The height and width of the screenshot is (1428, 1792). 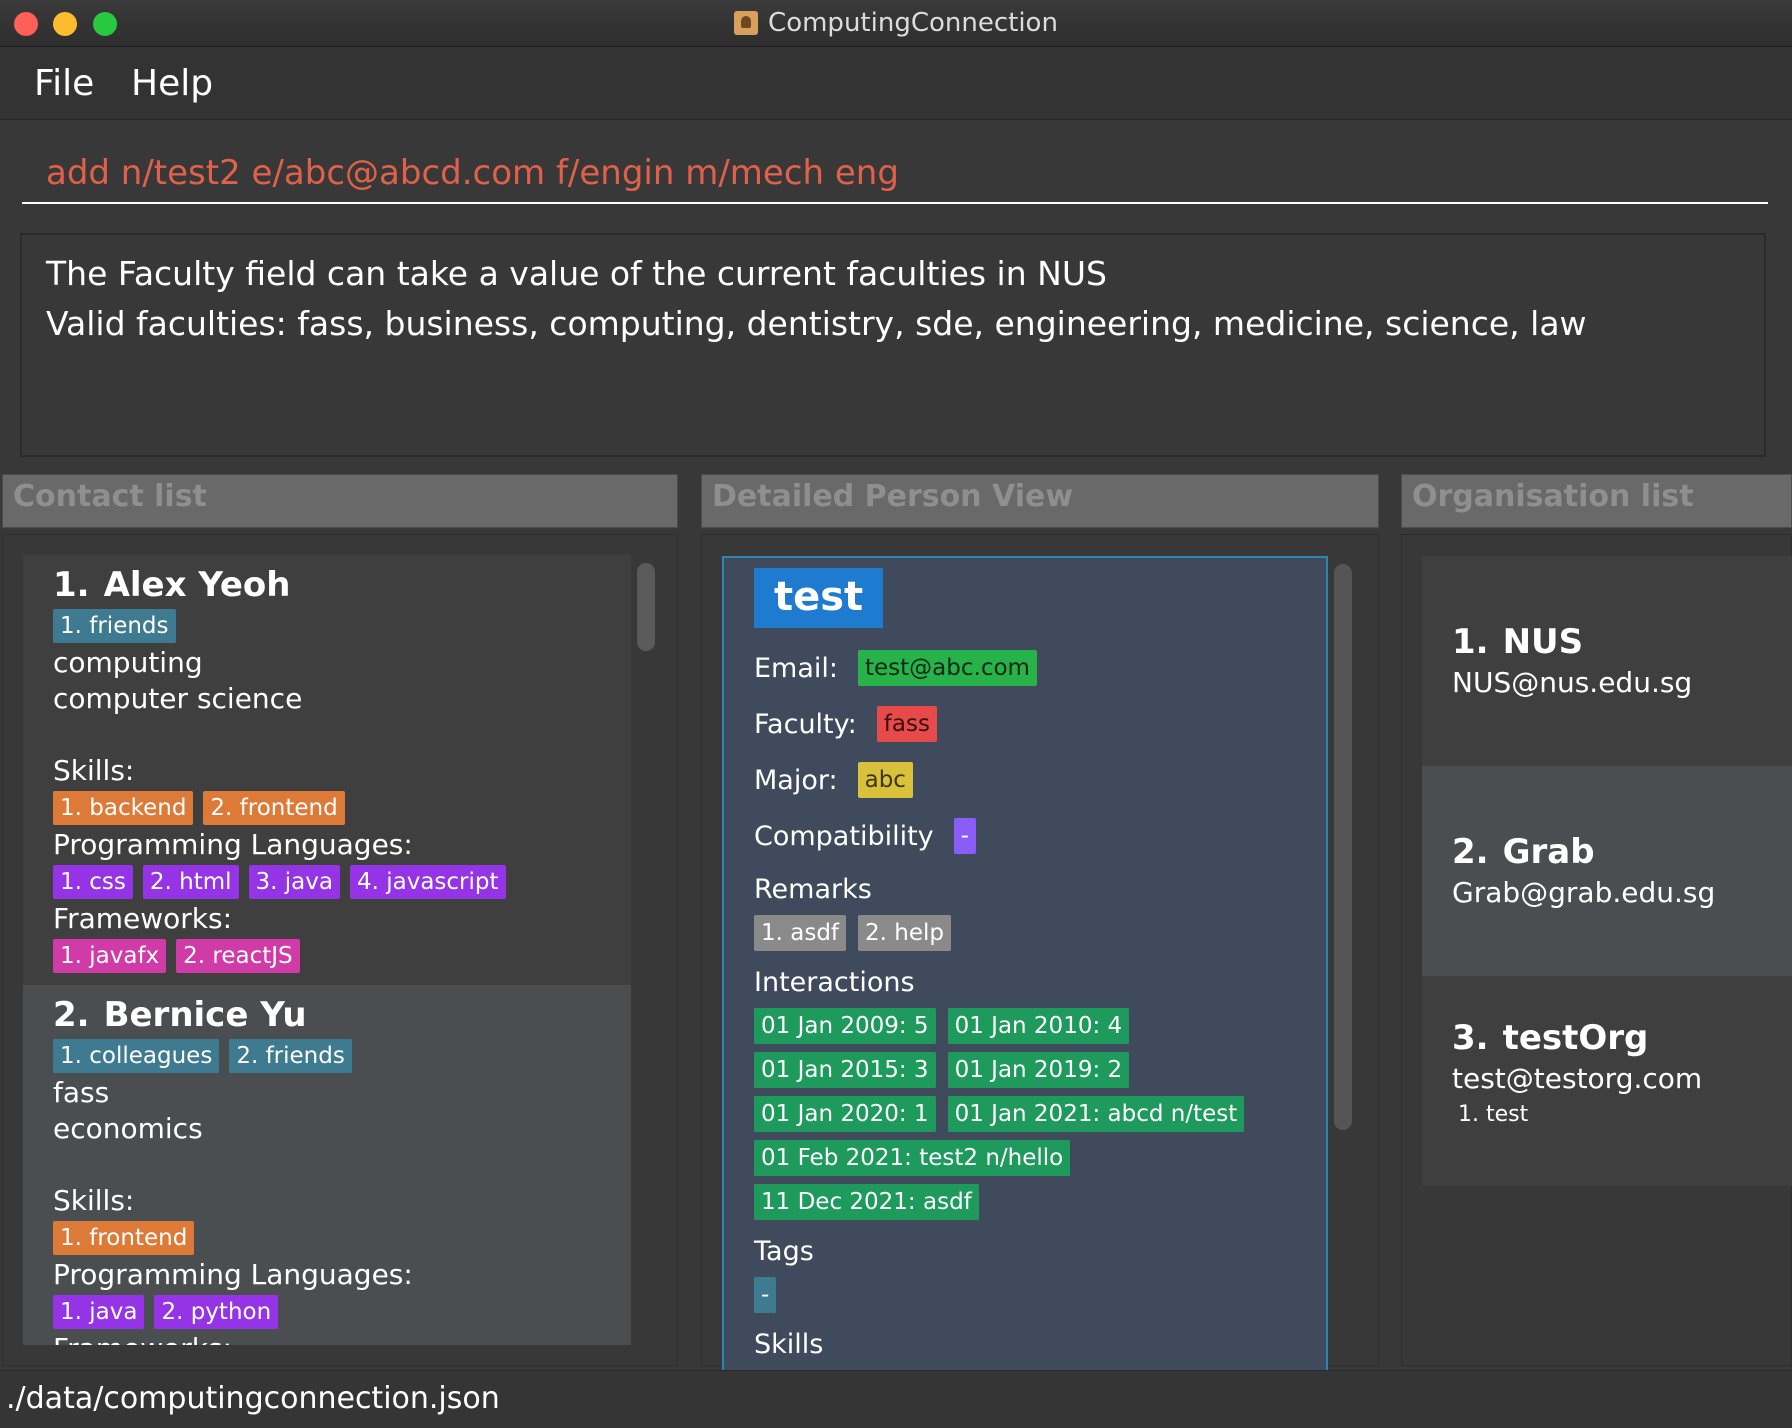 What do you see at coordinates (1470, 642) in the screenshot?
I see `organisation-index: 1.` at bounding box center [1470, 642].